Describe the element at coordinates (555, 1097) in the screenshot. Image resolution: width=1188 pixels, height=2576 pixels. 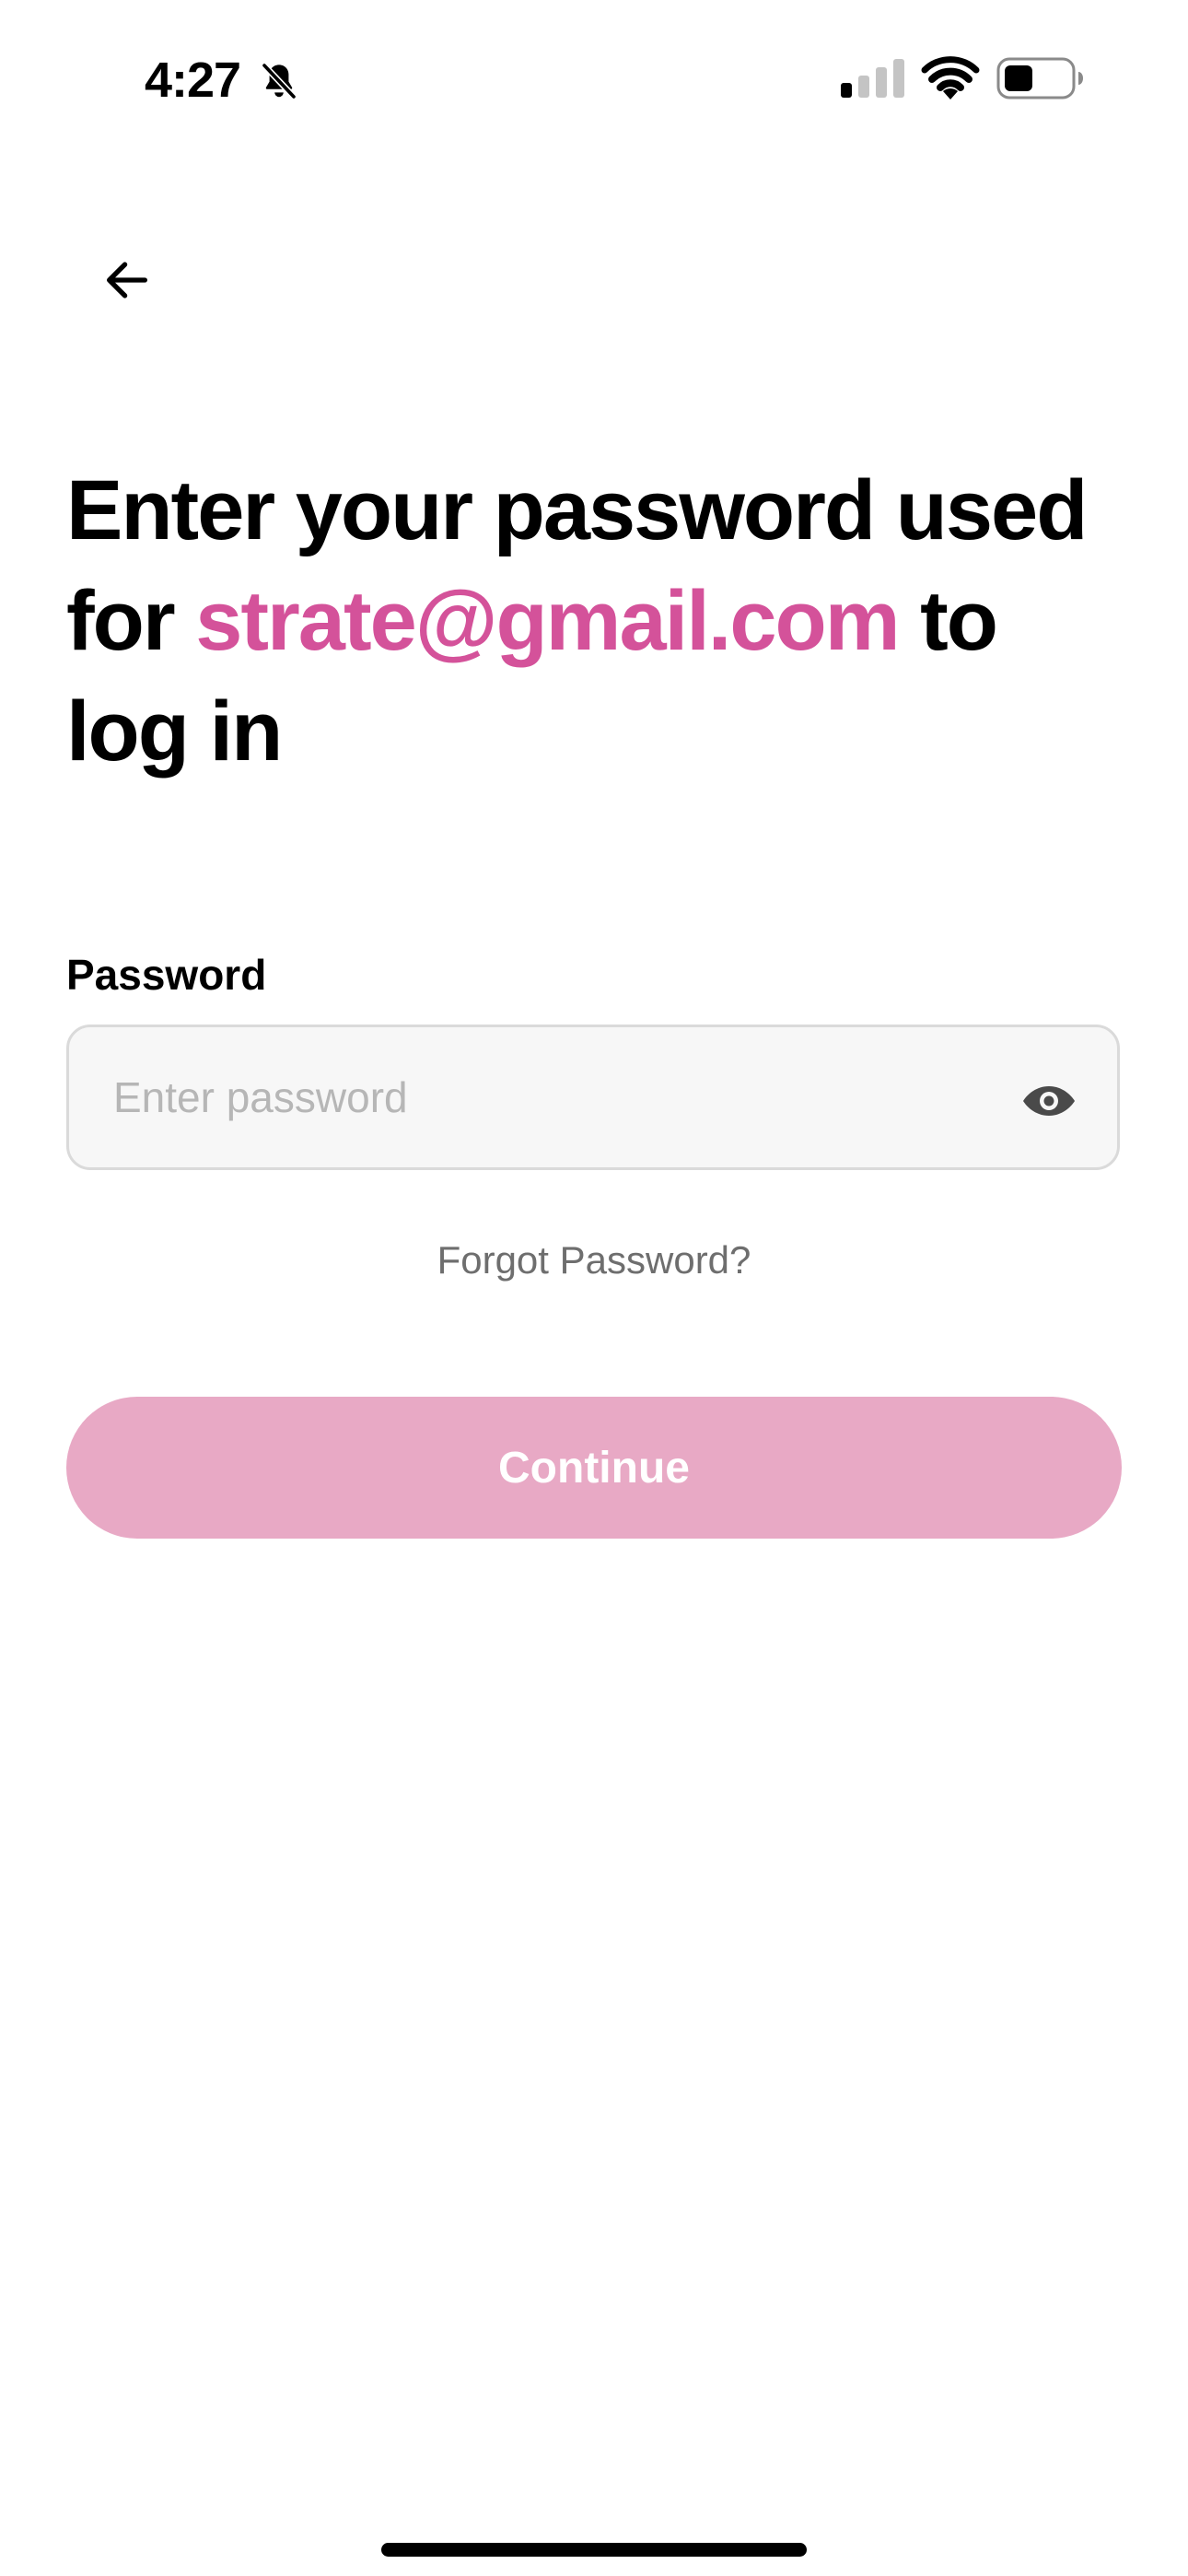
I see `password-input` at that location.